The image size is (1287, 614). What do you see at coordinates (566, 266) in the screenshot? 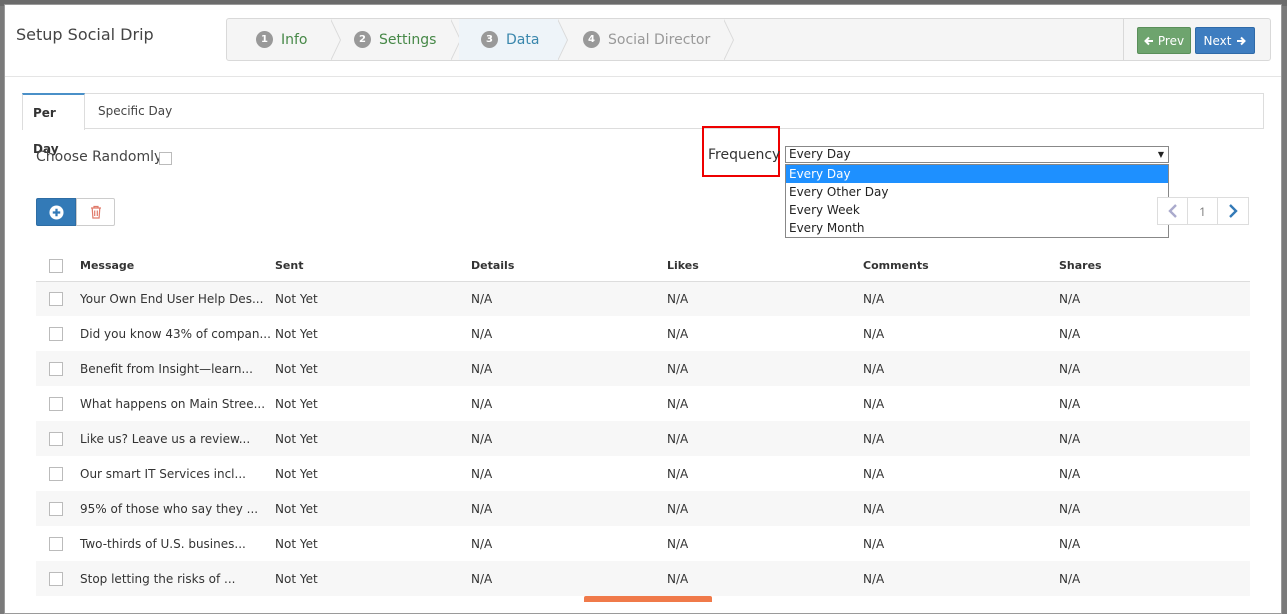
I see `column-header-details: Details` at bounding box center [566, 266].